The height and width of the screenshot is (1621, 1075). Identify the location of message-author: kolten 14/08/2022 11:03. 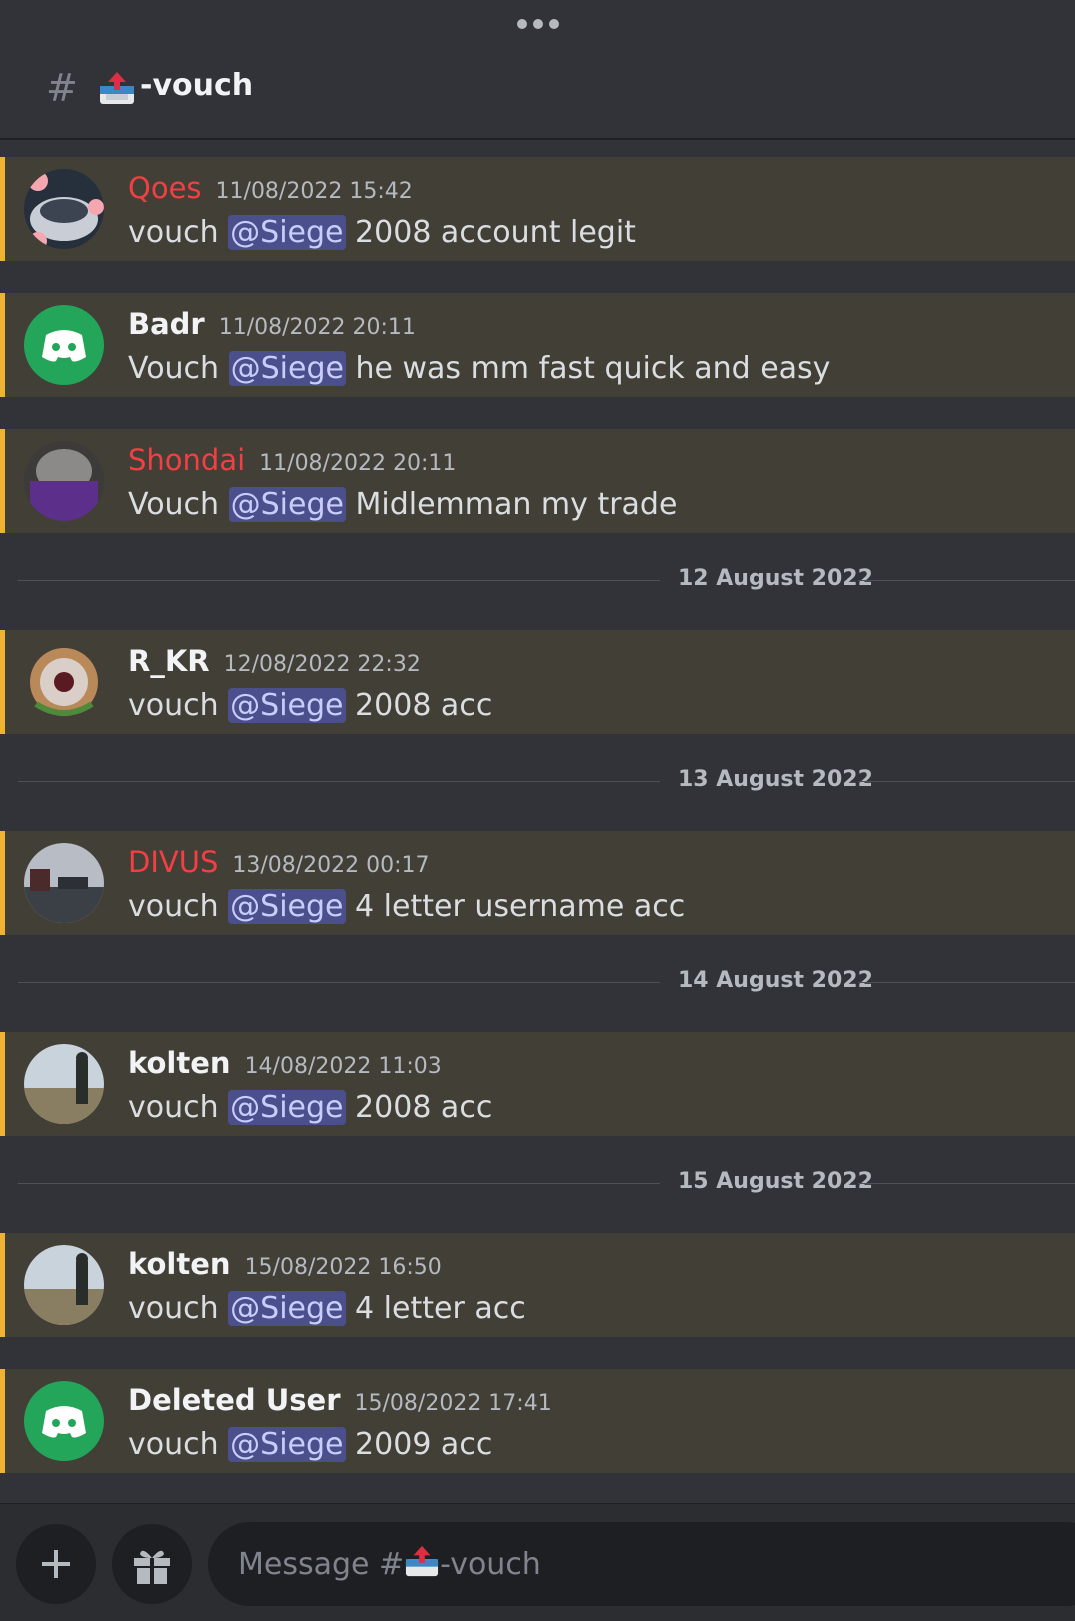
(285, 1063).